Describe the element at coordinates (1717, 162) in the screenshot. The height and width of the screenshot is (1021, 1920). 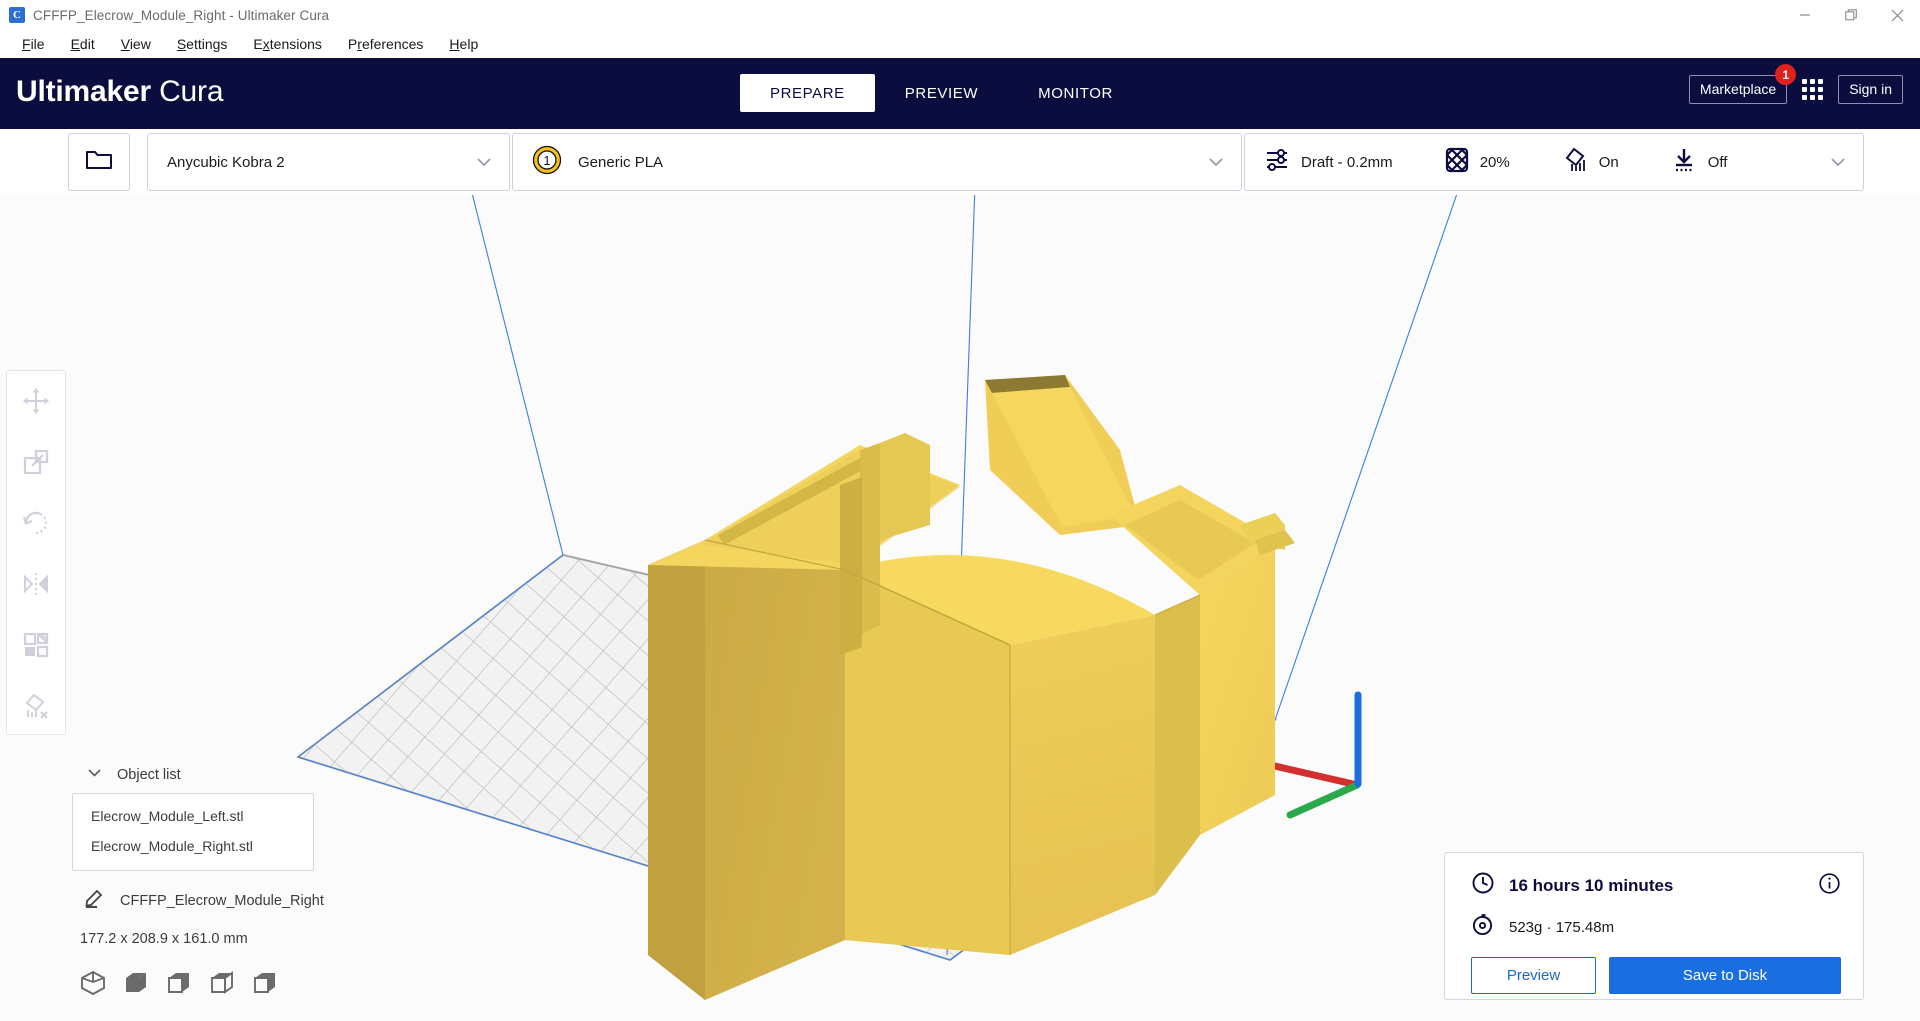
I see `adhesion-value: Off` at that location.